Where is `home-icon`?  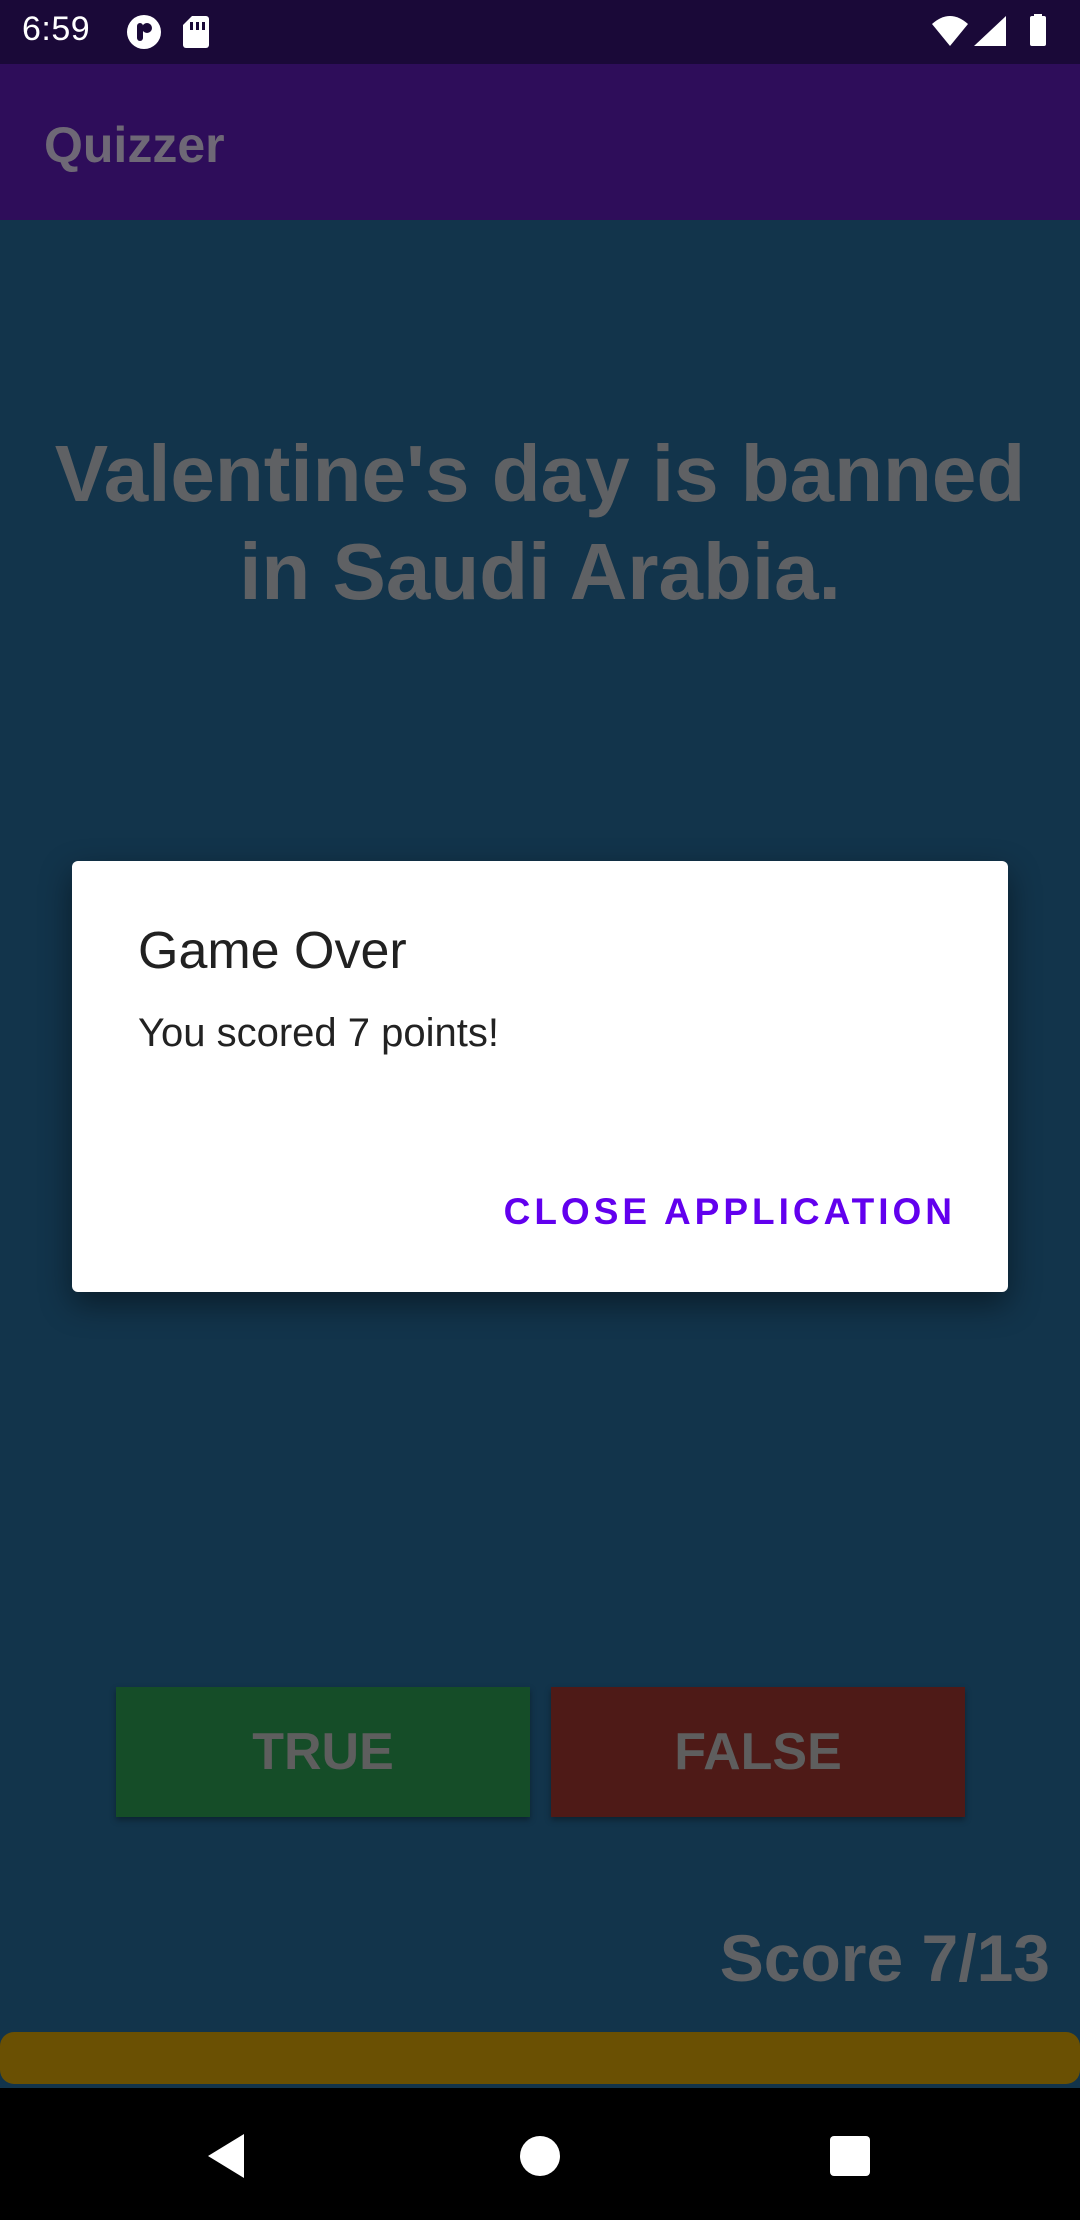
home-icon is located at coordinates (540, 2156).